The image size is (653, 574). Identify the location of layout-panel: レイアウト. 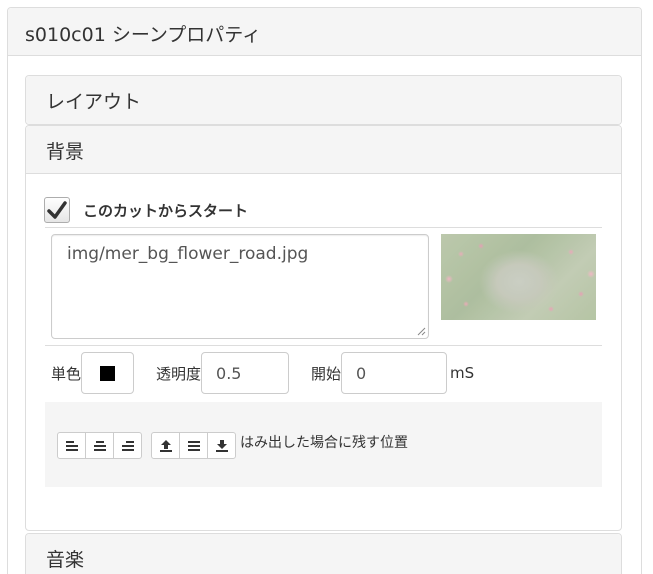
(323, 100).